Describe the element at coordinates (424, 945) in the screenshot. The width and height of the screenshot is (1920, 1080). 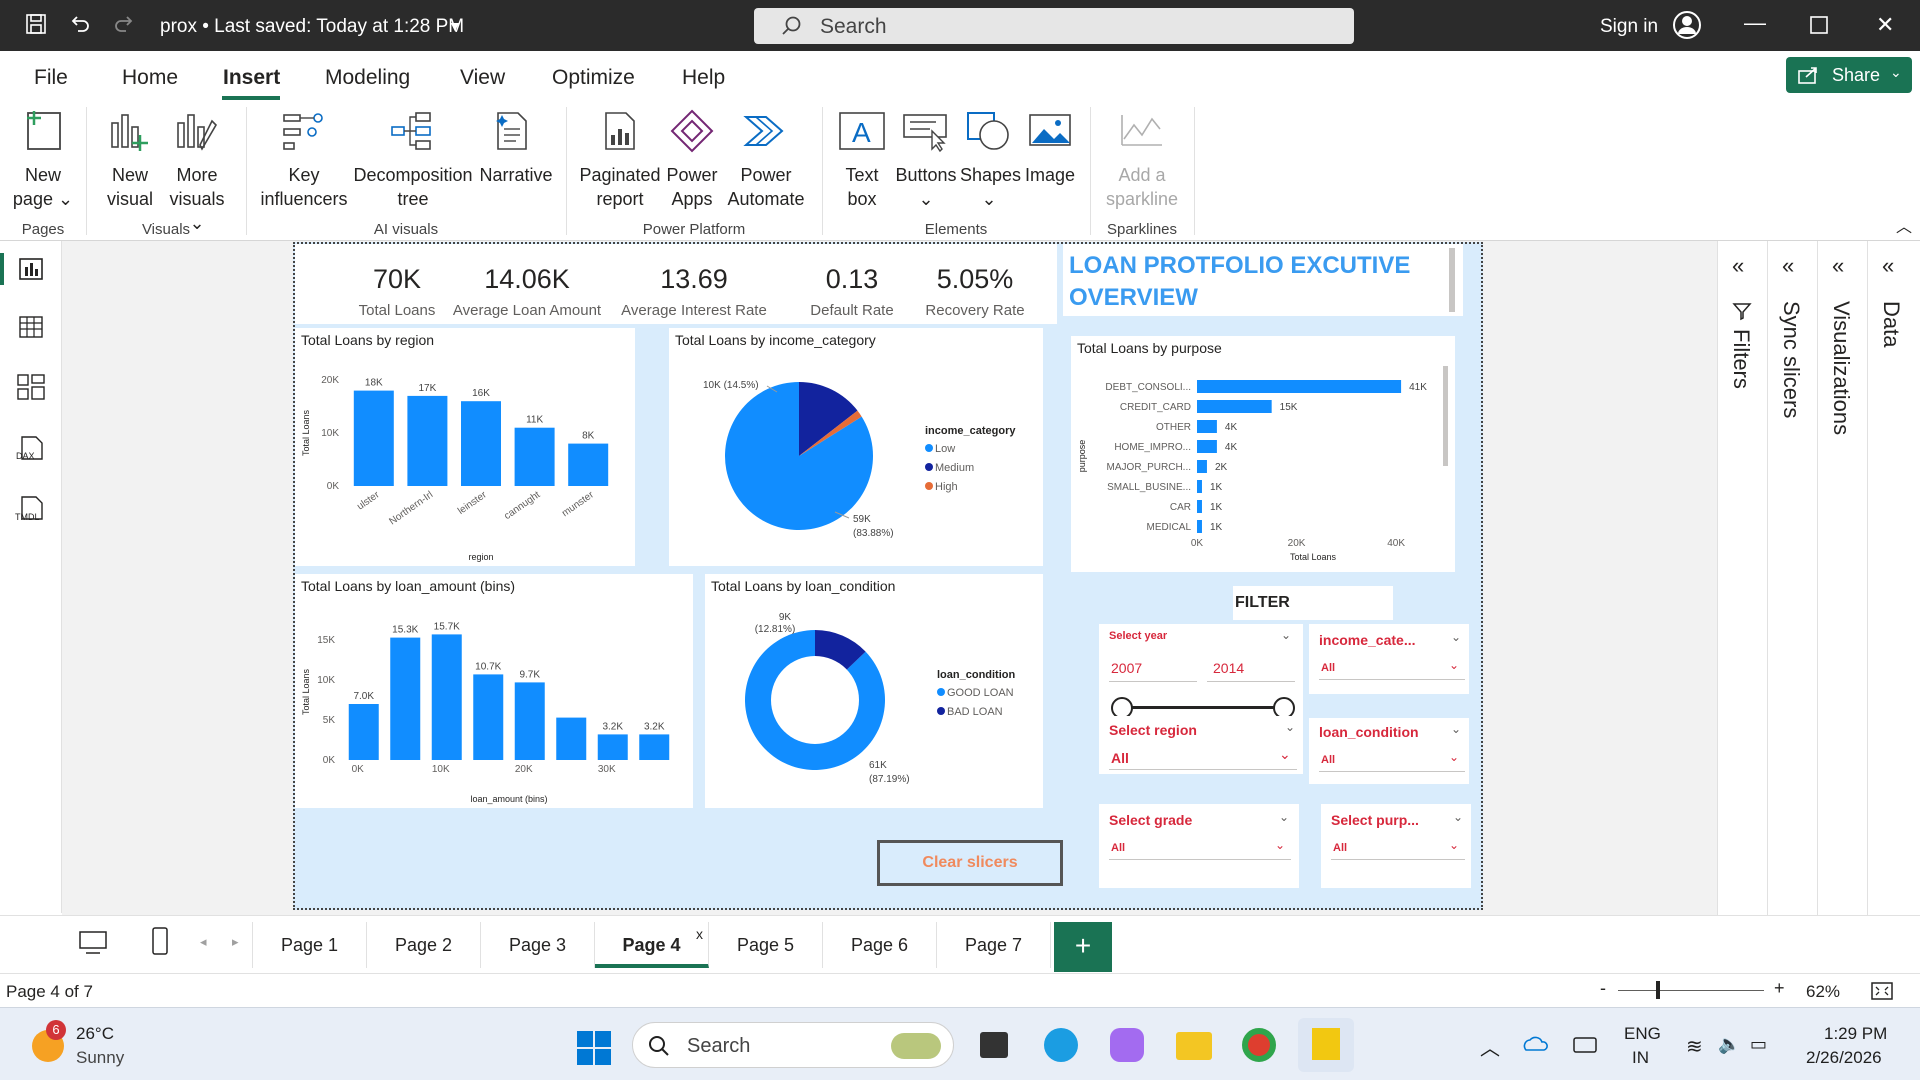
I see `tab-page-2: Page 2` at that location.